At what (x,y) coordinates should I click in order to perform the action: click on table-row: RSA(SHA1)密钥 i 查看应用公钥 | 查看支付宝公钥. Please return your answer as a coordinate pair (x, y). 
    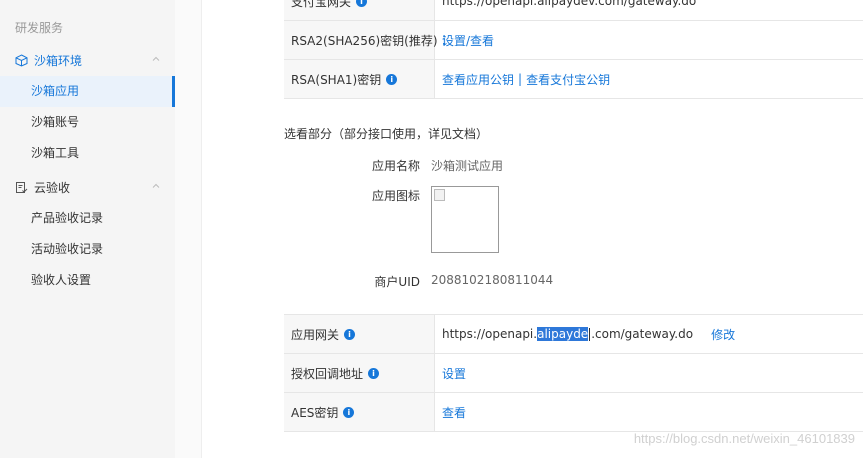
    Looking at the image, I should click on (573, 79).